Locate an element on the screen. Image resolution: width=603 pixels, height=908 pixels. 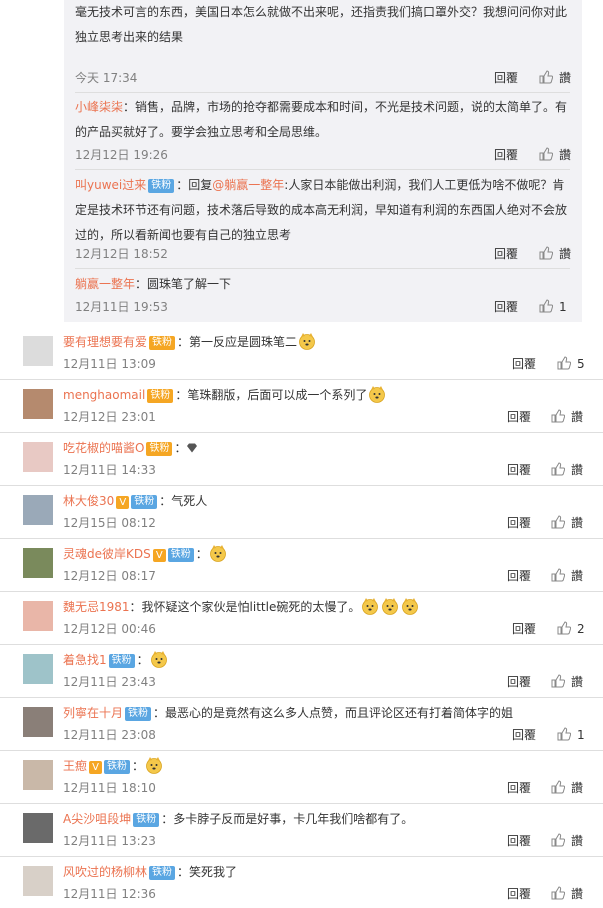
comment-username: A尖沙咀段坤 is located at coordinates (97, 819).